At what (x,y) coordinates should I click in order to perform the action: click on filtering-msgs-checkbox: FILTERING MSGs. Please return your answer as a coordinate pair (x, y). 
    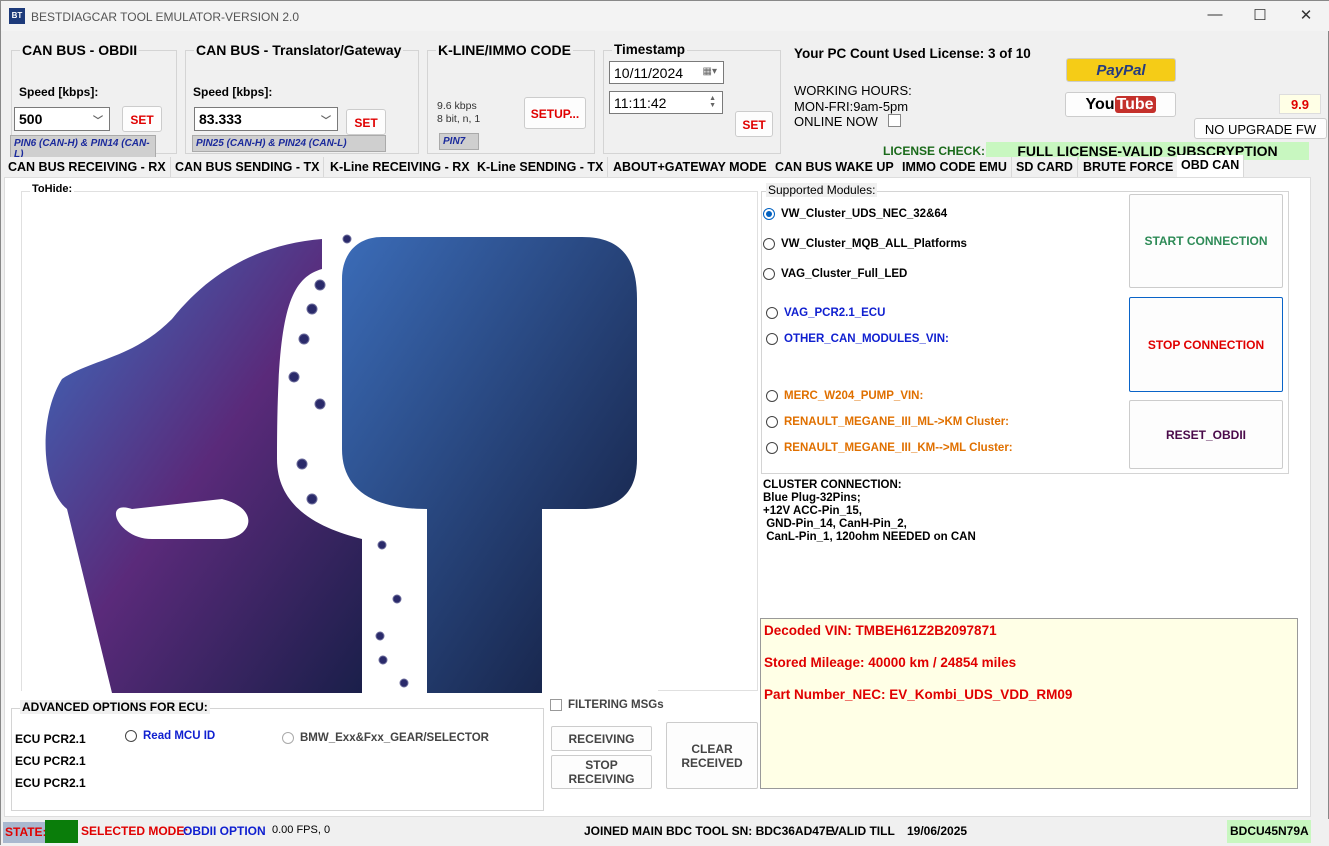
    Looking at the image, I should click on (607, 705).